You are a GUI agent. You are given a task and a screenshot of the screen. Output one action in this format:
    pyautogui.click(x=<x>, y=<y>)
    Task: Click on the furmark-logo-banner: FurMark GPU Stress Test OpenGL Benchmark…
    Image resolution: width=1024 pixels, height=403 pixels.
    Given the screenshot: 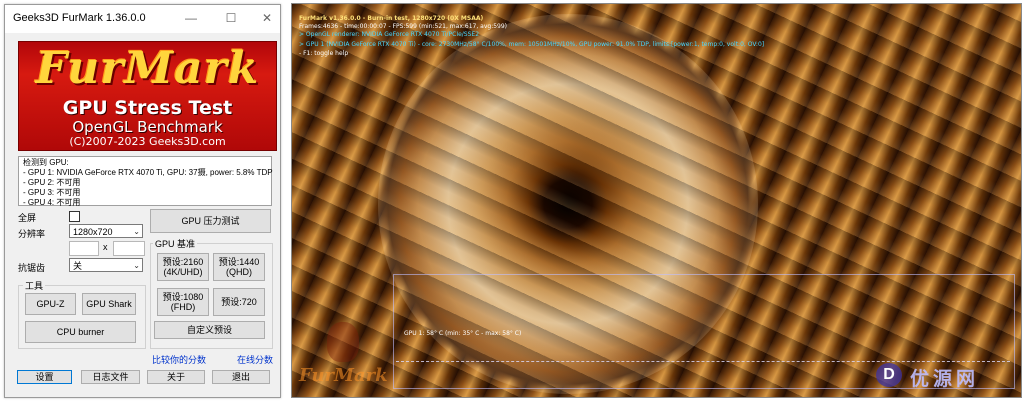 What is the action you would take?
    pyautogui.click(x=147, y=96)
    